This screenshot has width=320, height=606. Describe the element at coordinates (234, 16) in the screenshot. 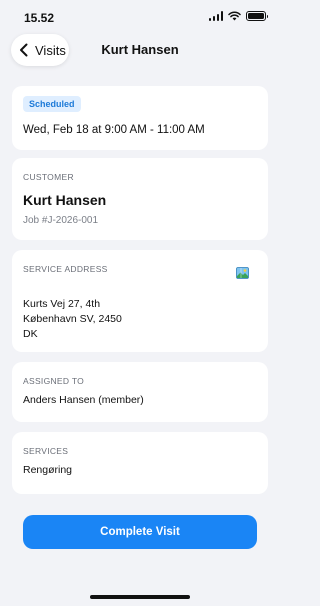

I see `wifi-icon` at that location.